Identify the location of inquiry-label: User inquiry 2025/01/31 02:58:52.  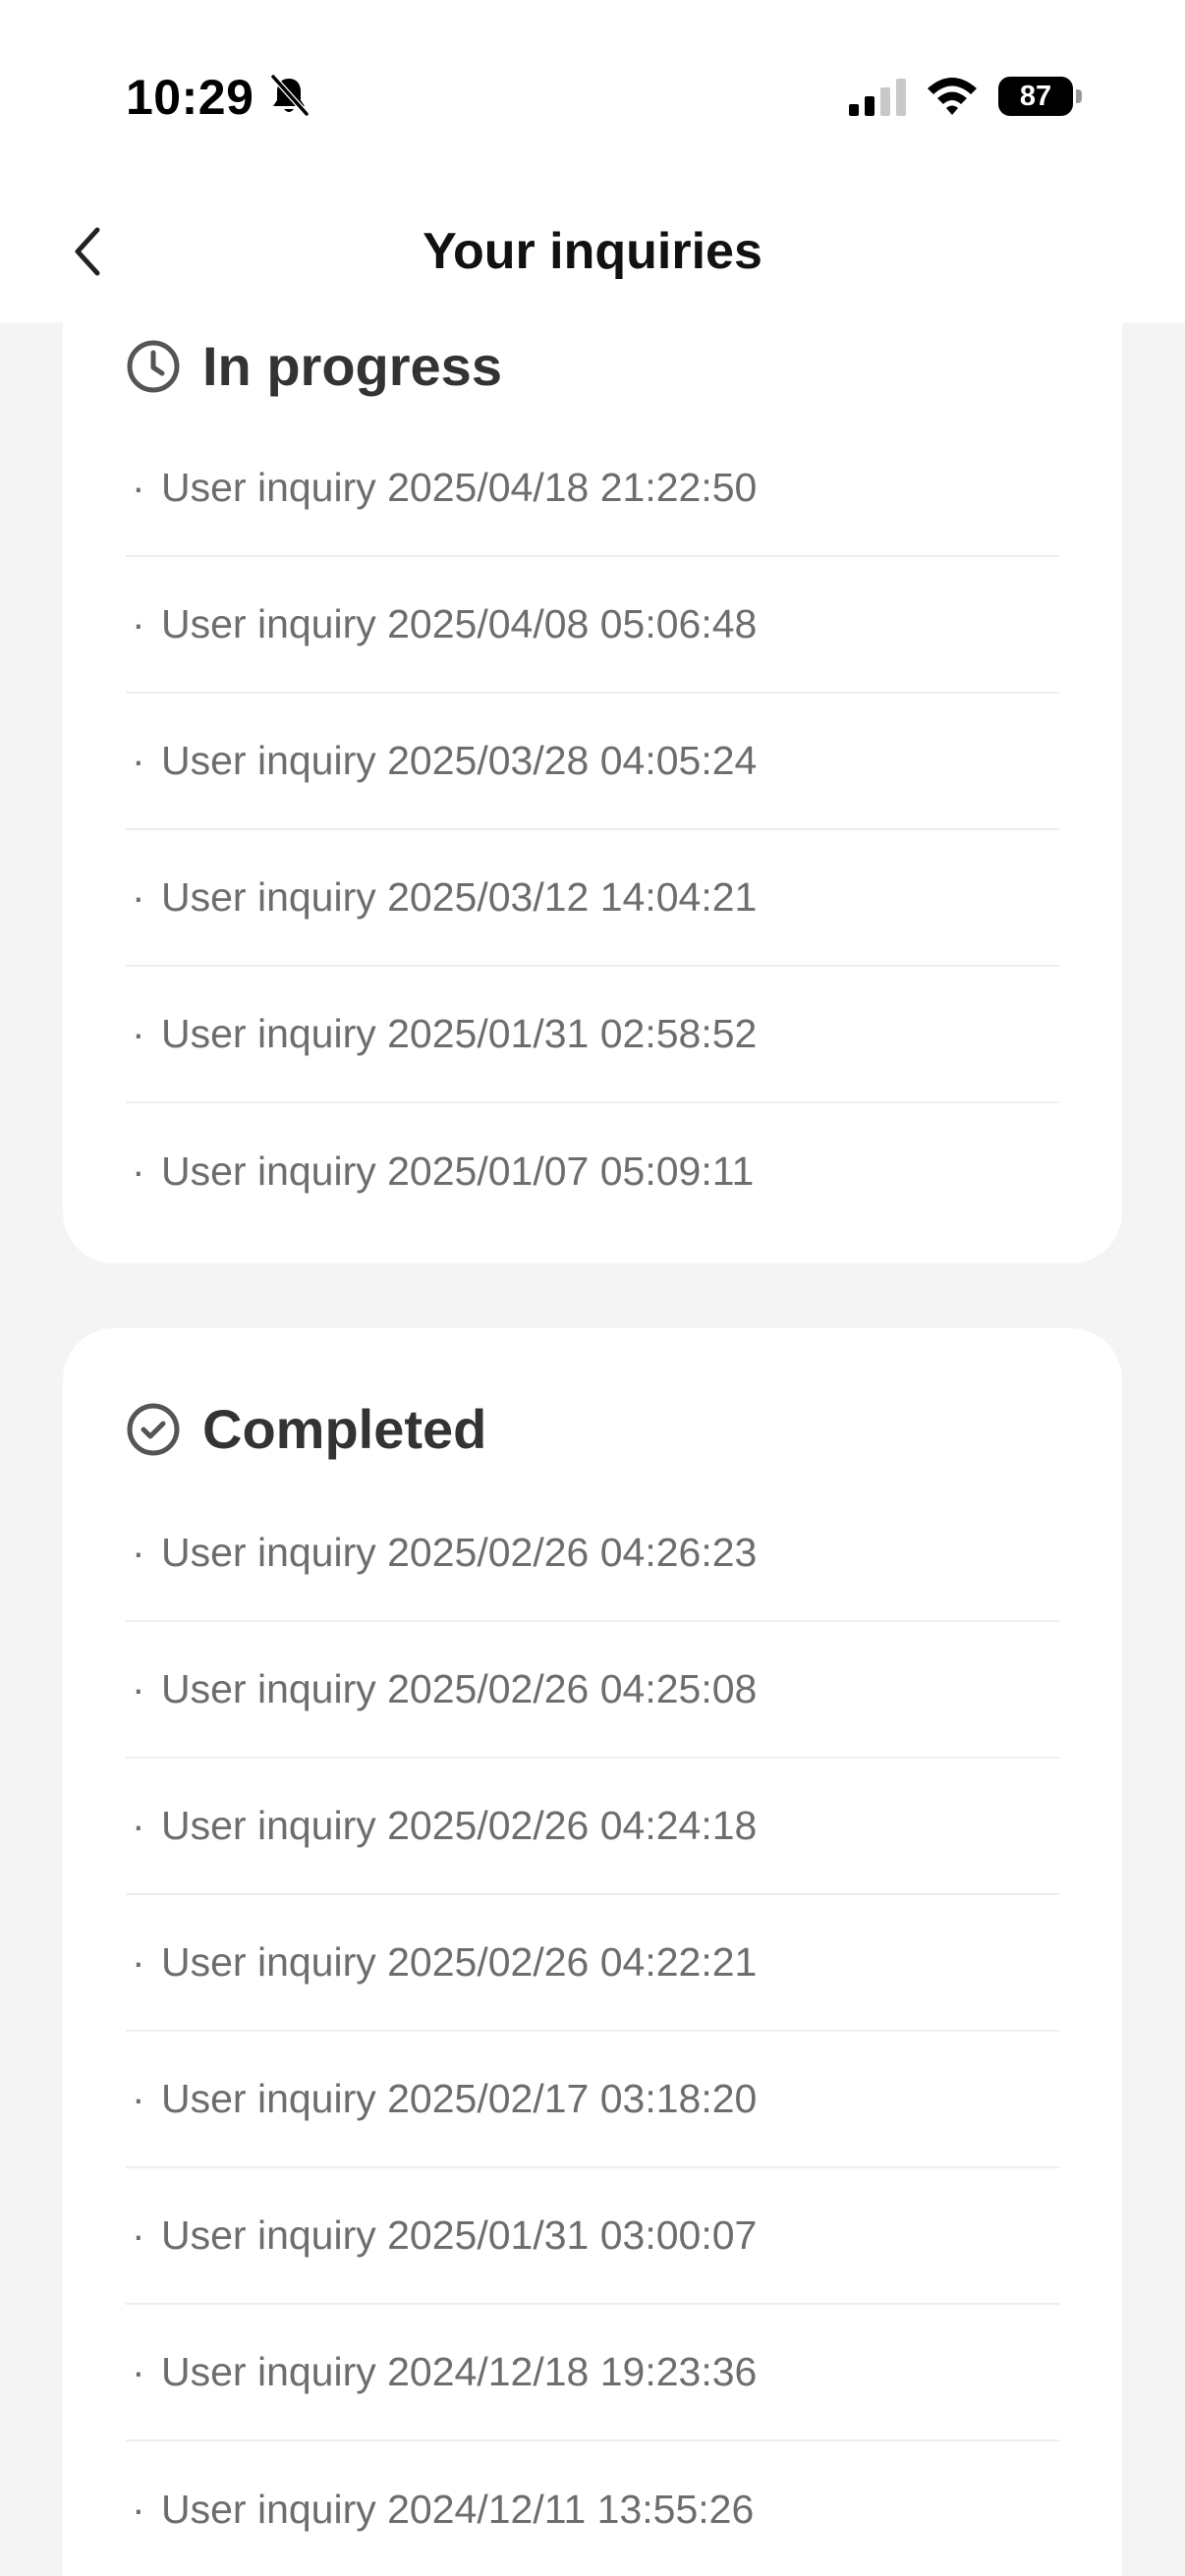
(460, 1033).